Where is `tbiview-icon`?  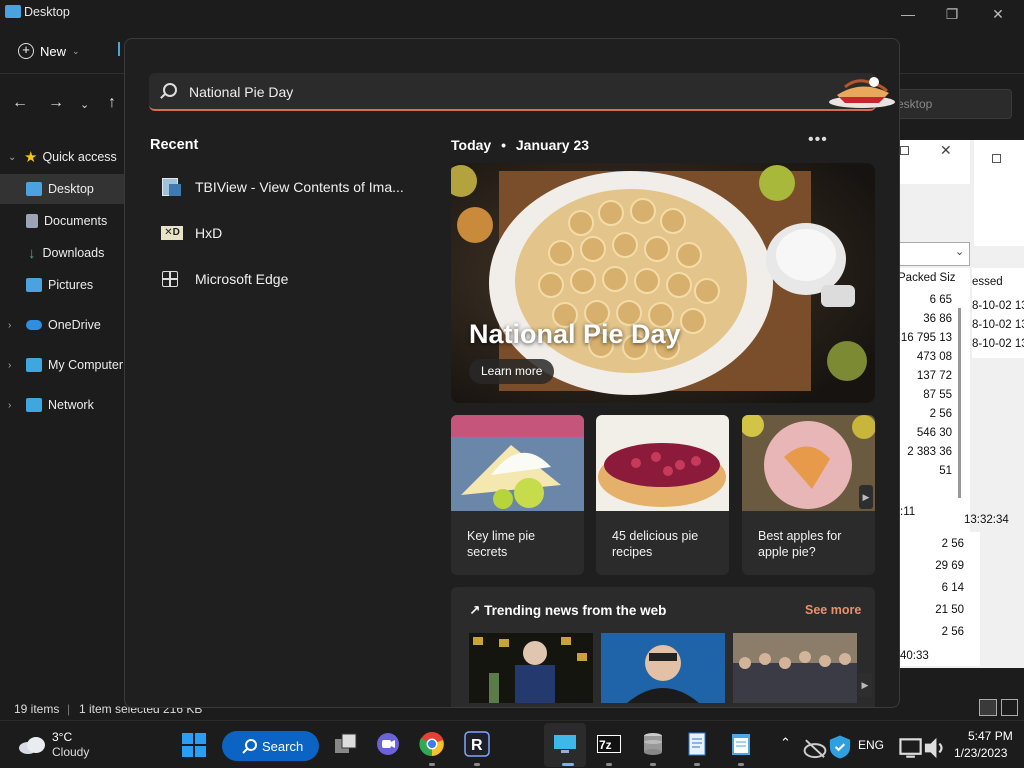 tbiview-icon is located at coordinates (171, 187).